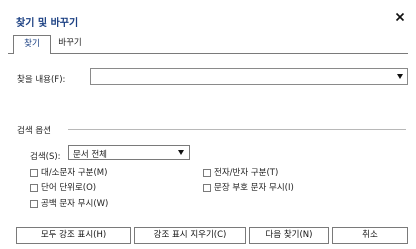  I want to click on tab-find: 찾기, so click(32, 44).